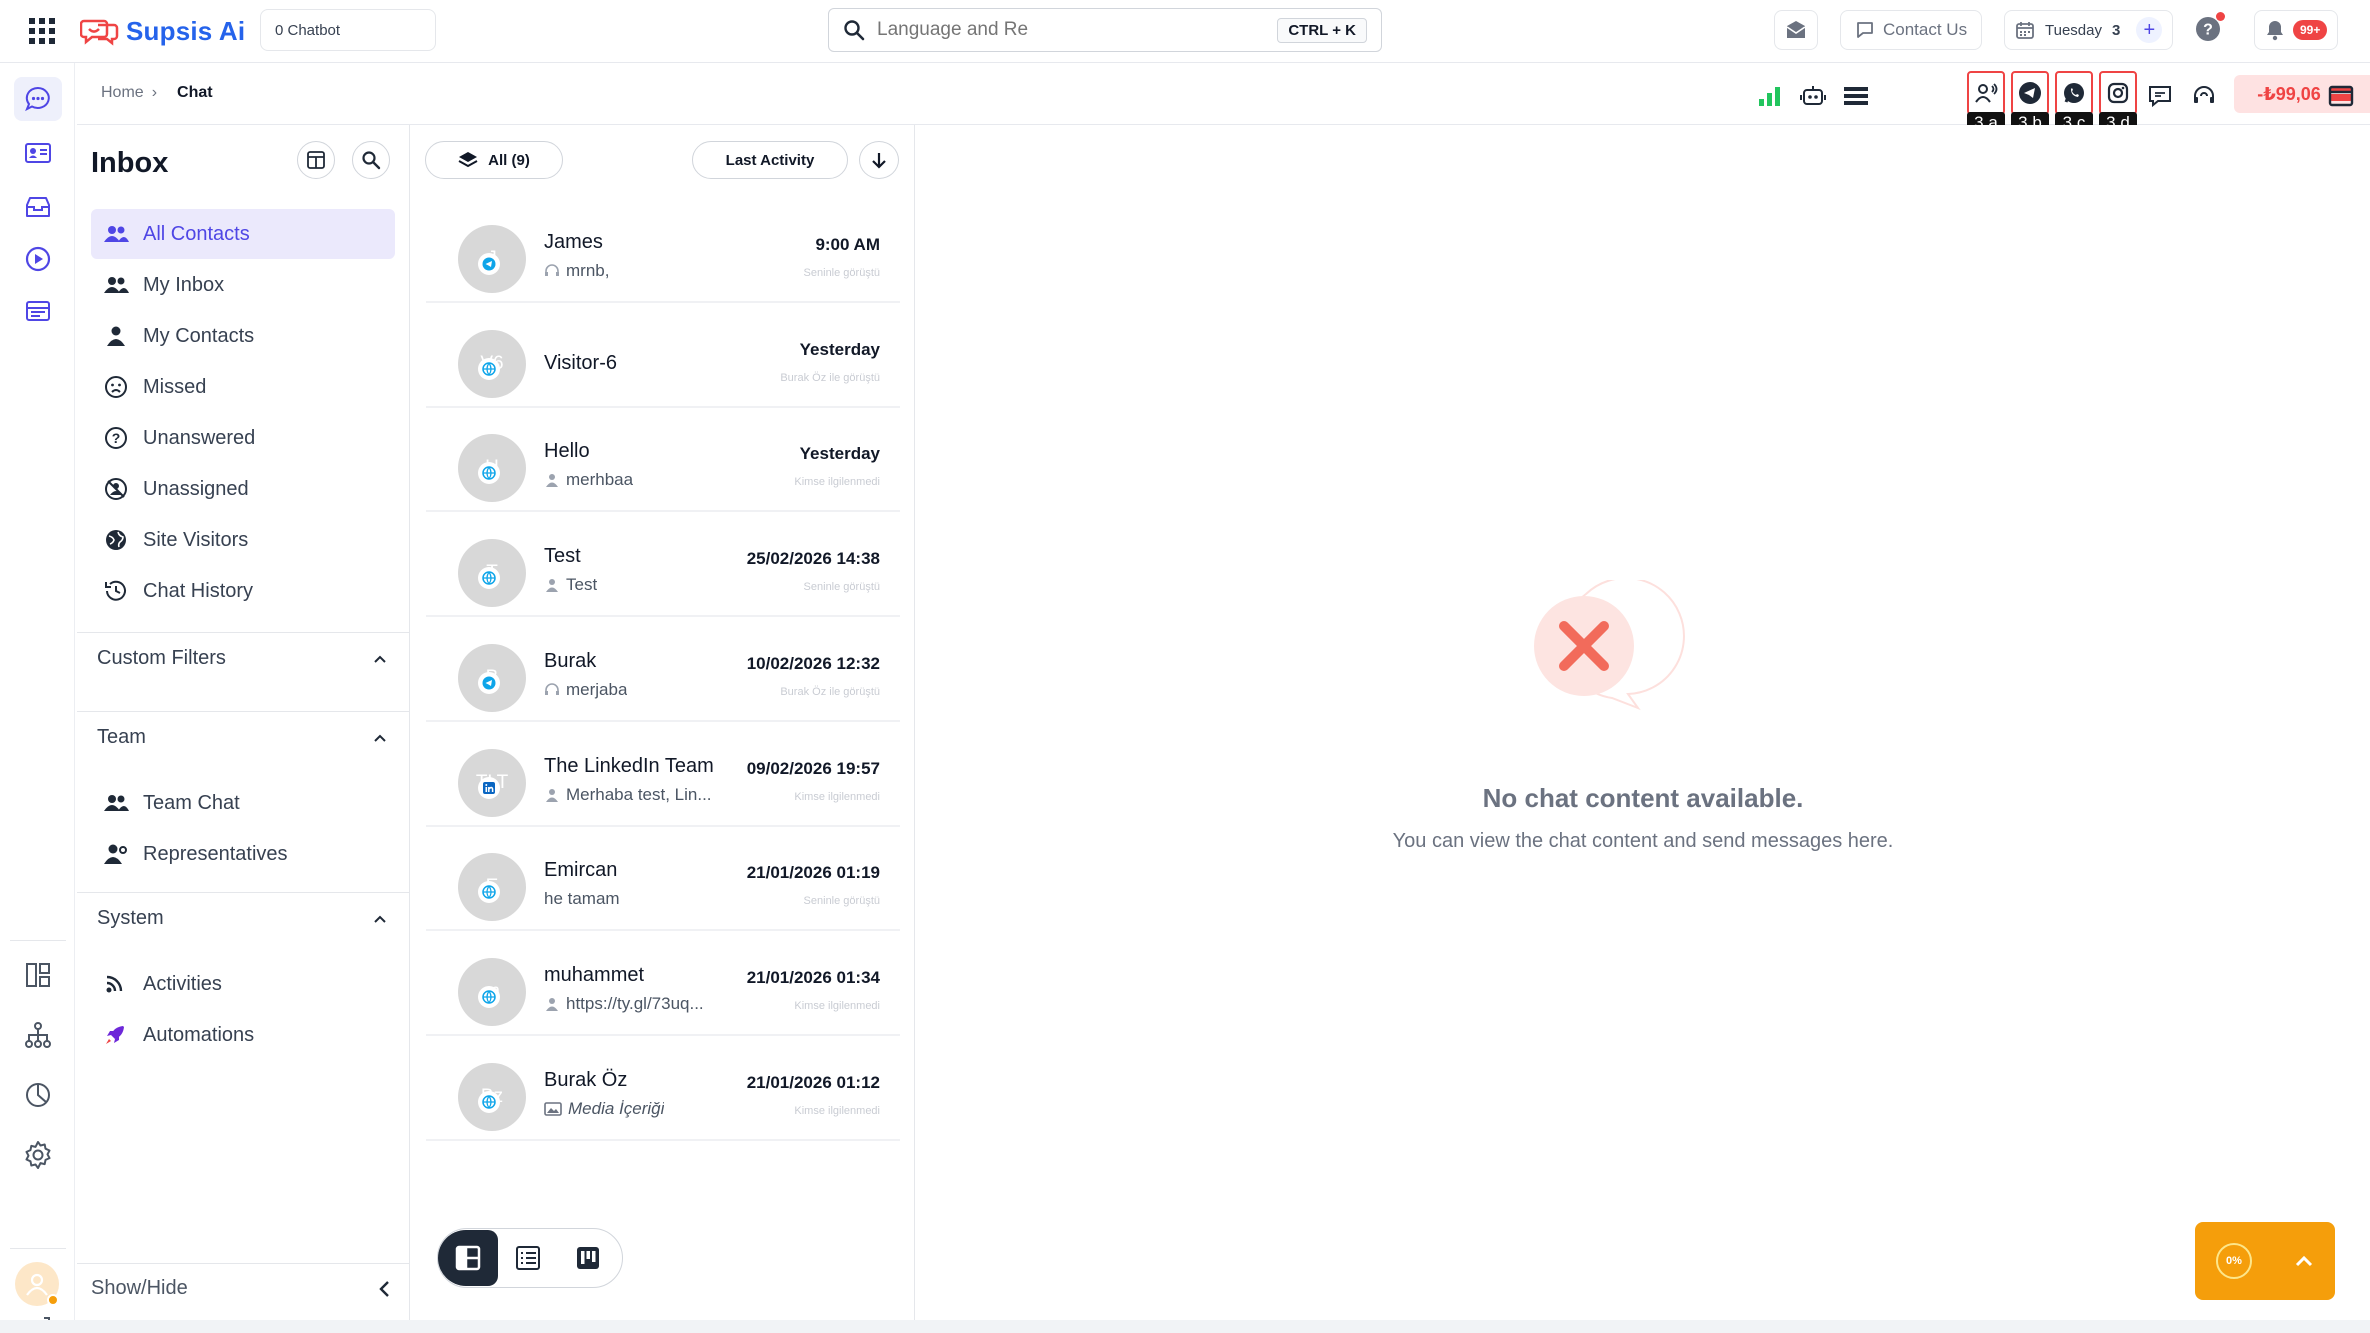  Describe the element at coordinates (38, 311) in the screenshot. I see `rail-panel-button` at that location.